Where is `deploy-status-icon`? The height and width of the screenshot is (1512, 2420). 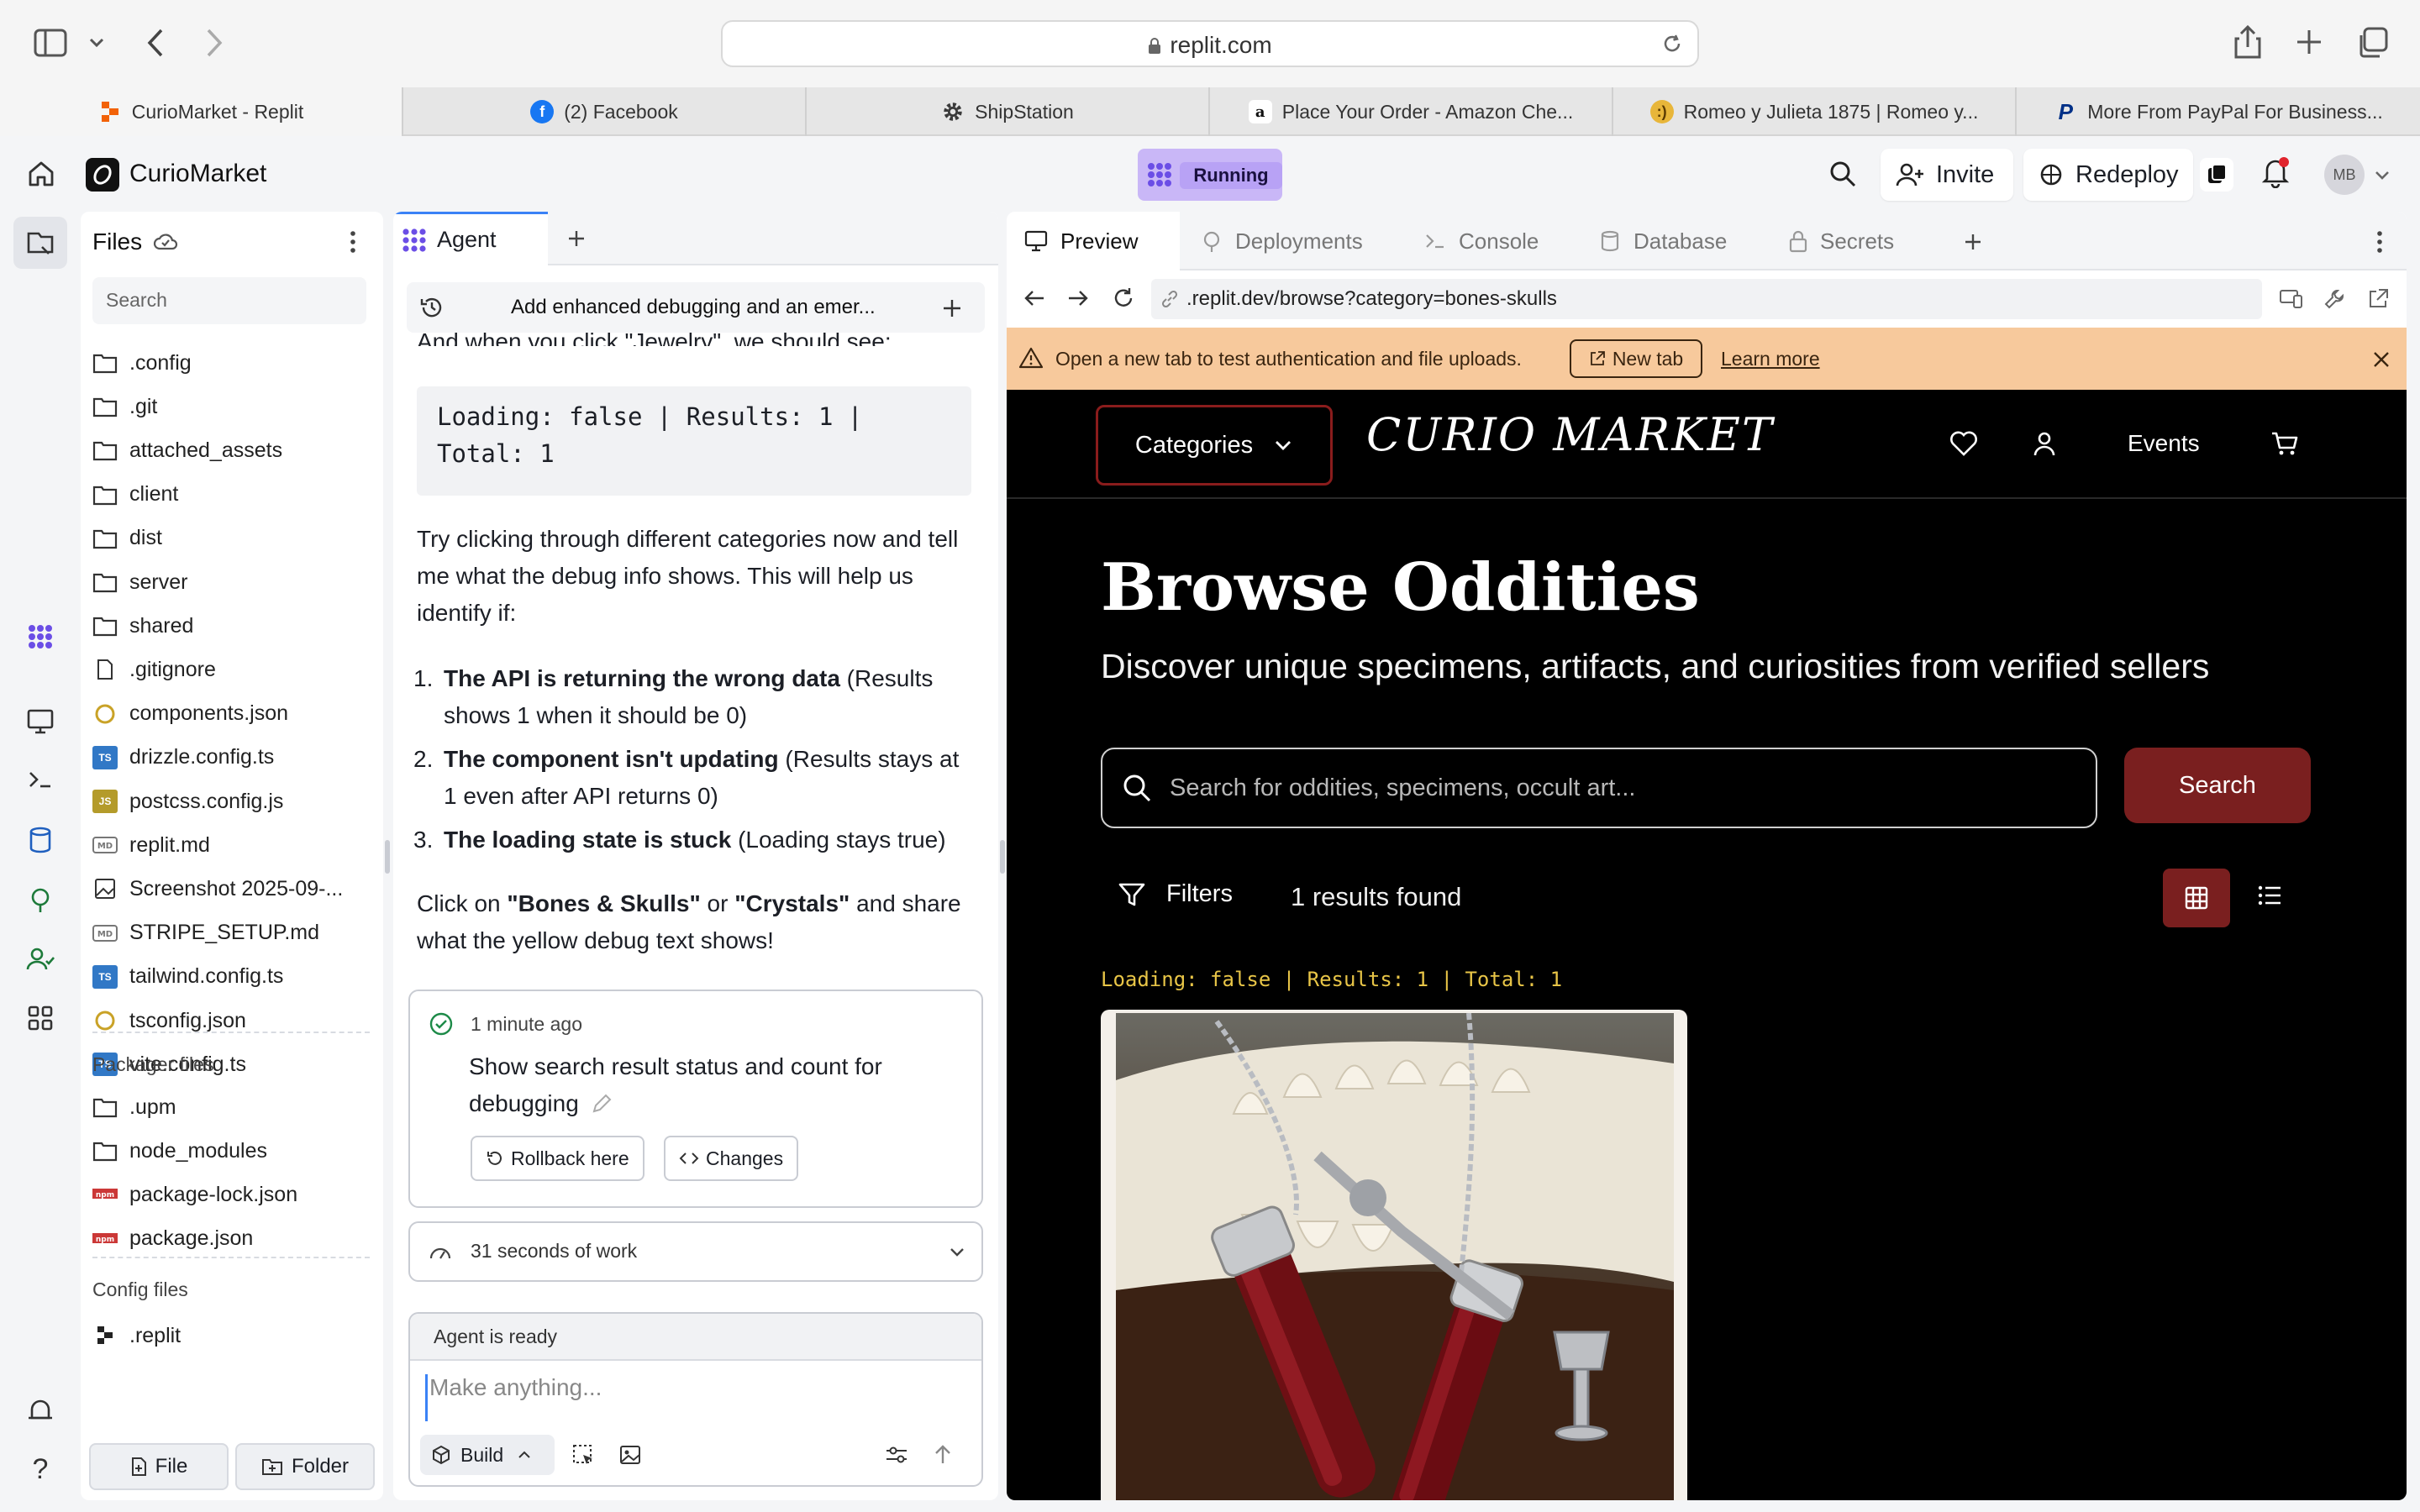
deploy-status-icon is located at coordinates (2216, 175).